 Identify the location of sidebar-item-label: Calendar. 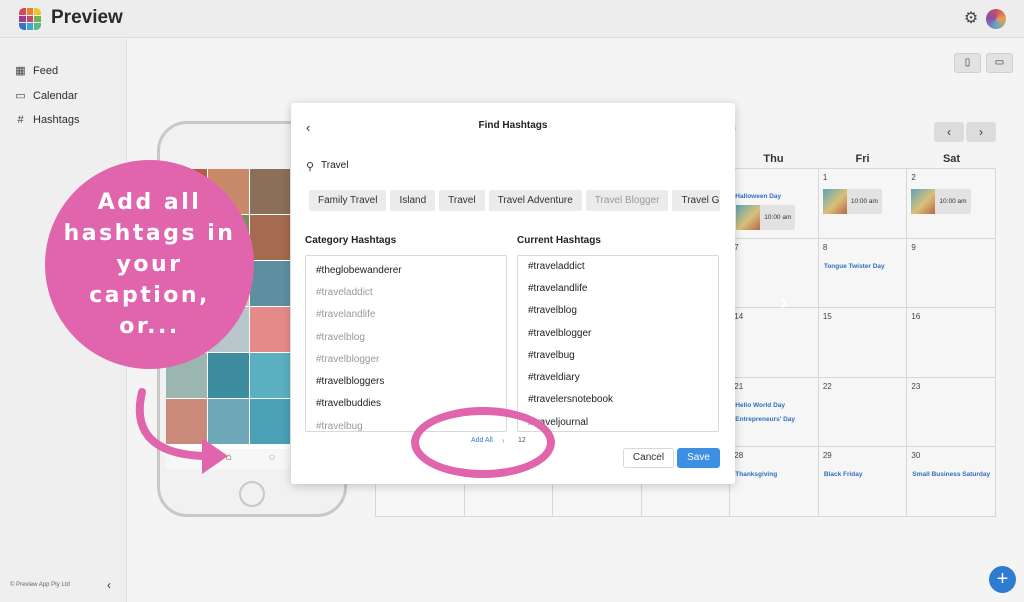
(55, 95).